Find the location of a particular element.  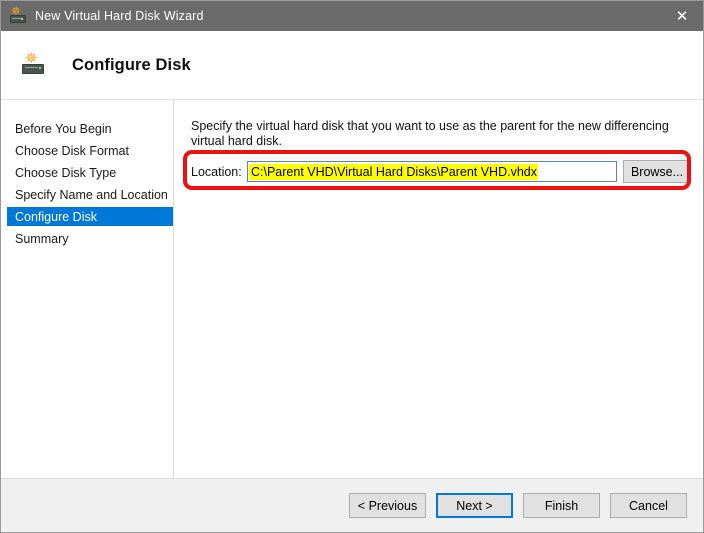

wizard-header: ✵ Configure Disk is located at coordinates (352, 65).